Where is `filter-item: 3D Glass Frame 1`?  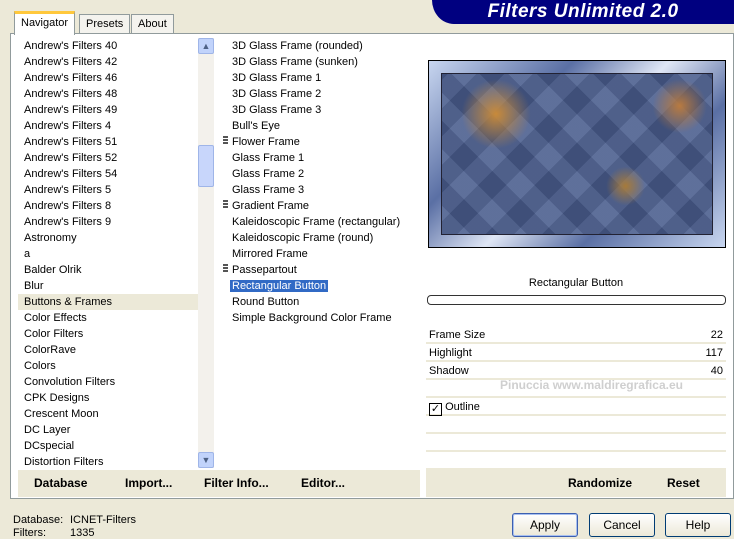
filter-item: 3D Glass Frame 1 is located at coordinates (322, 78).